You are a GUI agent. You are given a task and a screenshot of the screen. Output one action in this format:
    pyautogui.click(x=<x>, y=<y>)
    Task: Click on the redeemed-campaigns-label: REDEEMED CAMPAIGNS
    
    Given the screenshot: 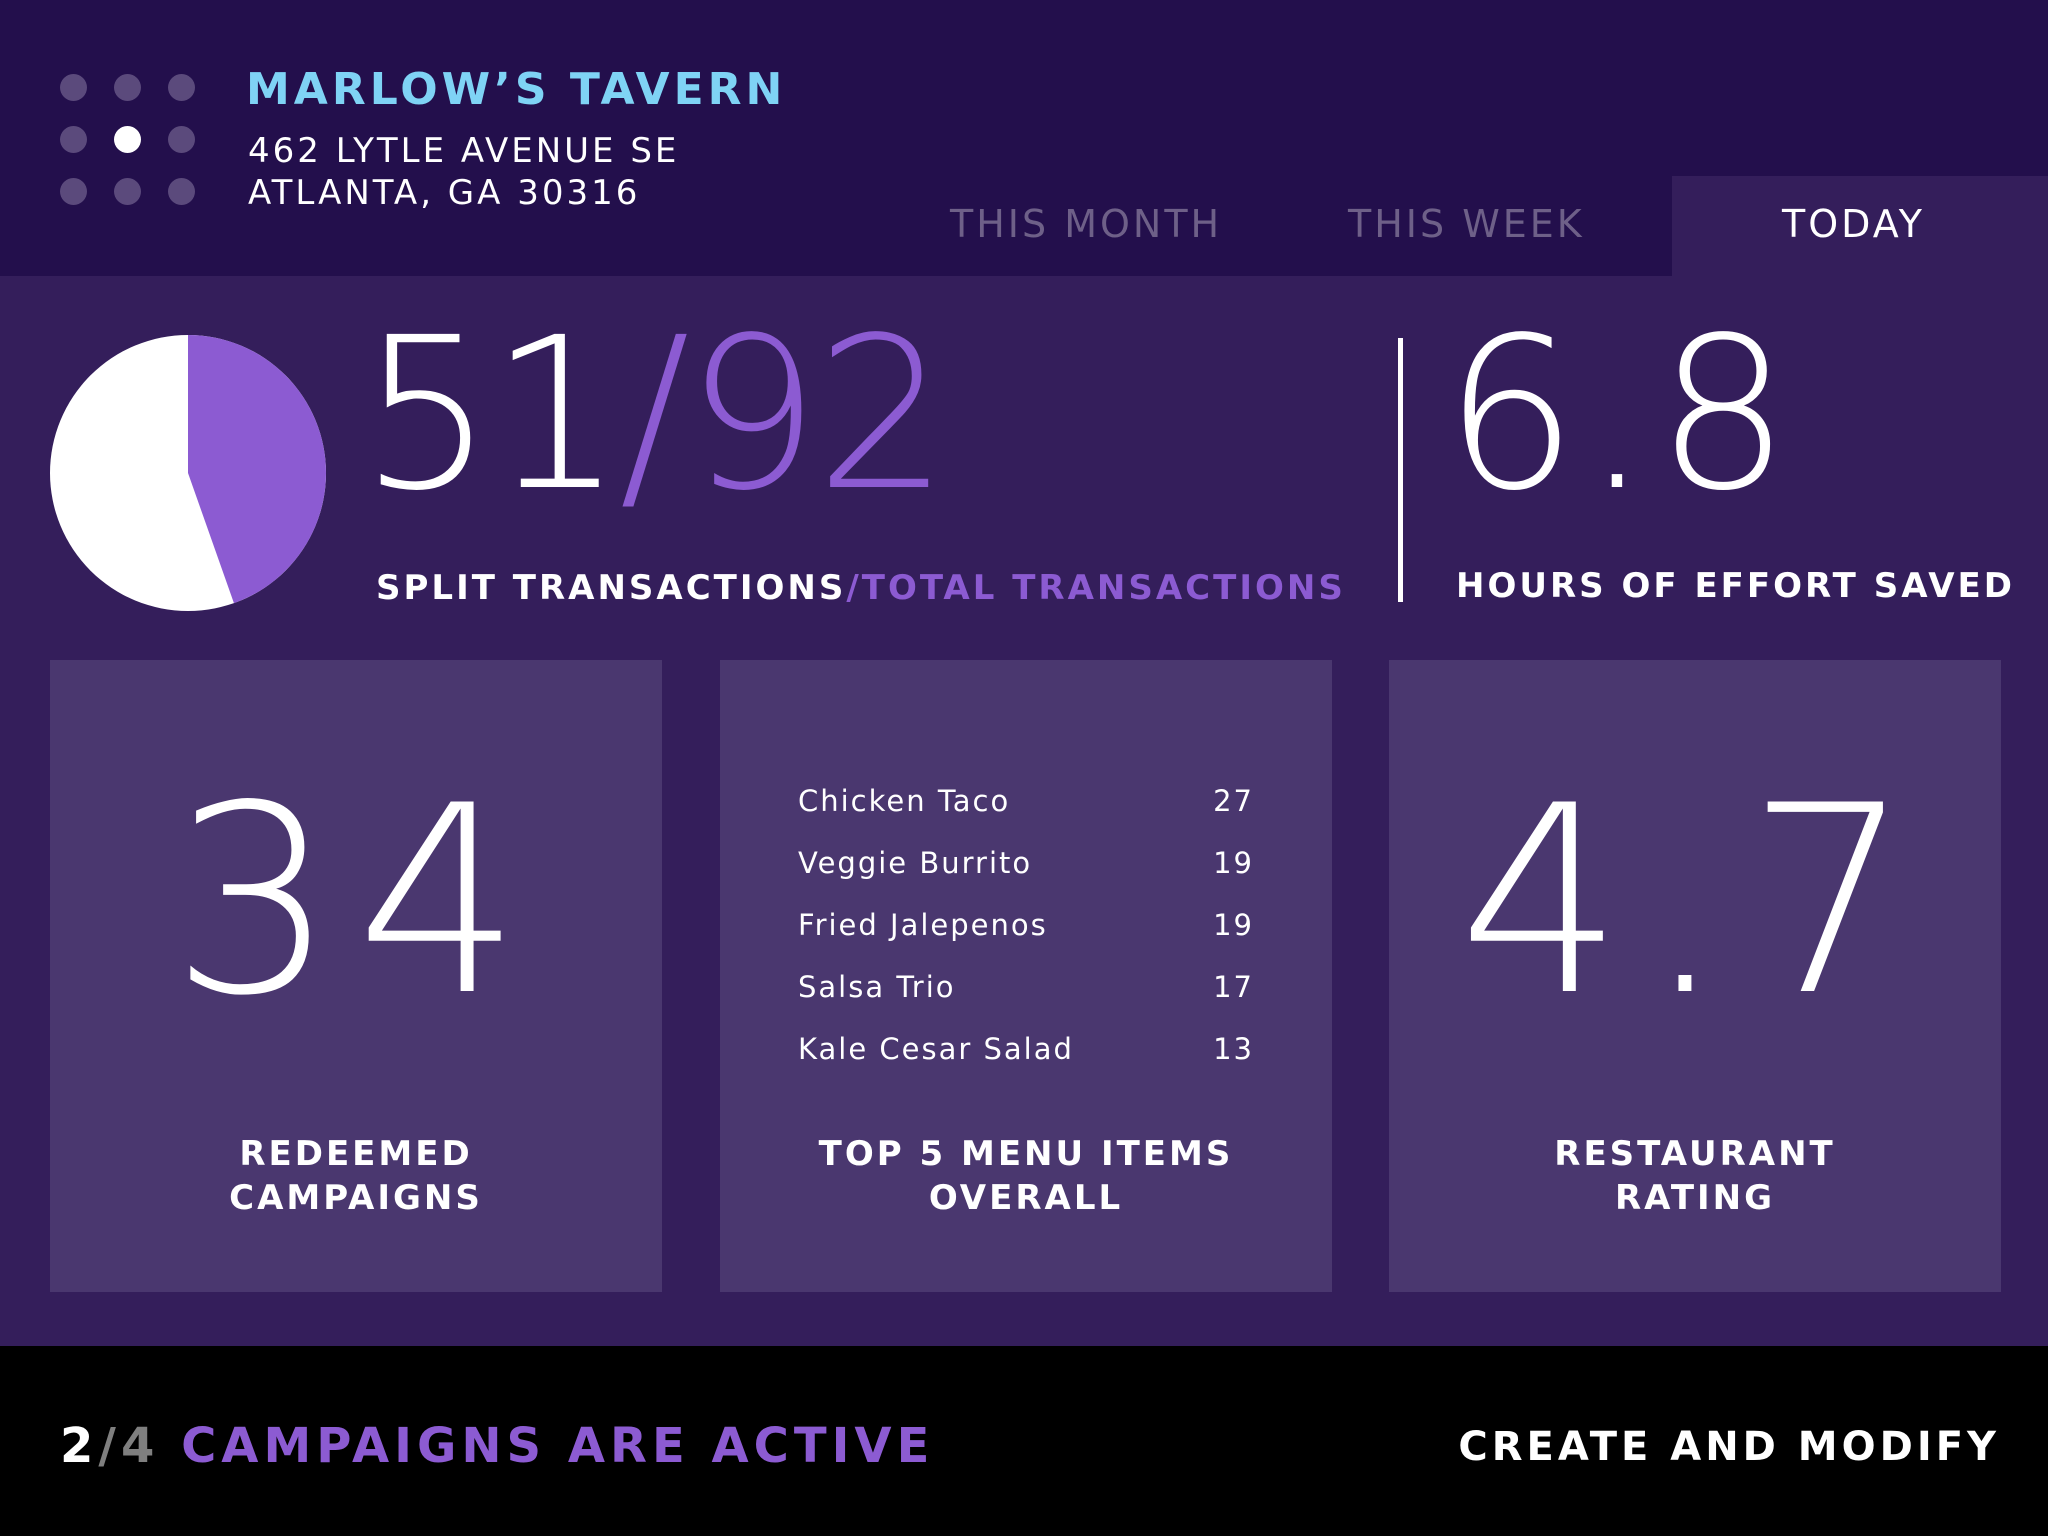 What is the action you would take?
    pyautogui.click(x=356, y=1176)
    